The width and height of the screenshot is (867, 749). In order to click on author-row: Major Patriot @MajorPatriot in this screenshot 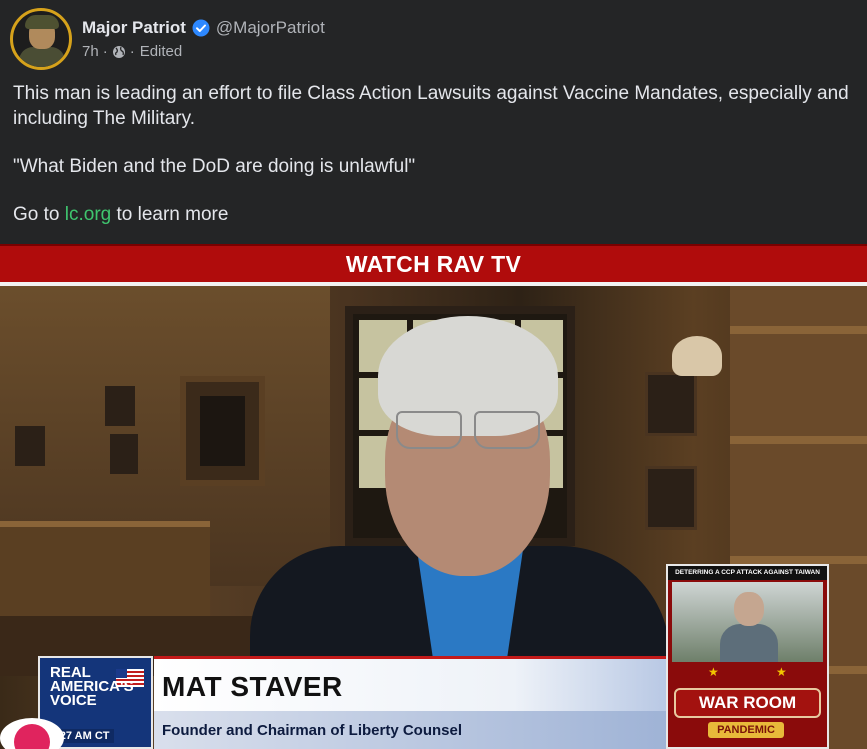, I will do `click(203, 28)`.